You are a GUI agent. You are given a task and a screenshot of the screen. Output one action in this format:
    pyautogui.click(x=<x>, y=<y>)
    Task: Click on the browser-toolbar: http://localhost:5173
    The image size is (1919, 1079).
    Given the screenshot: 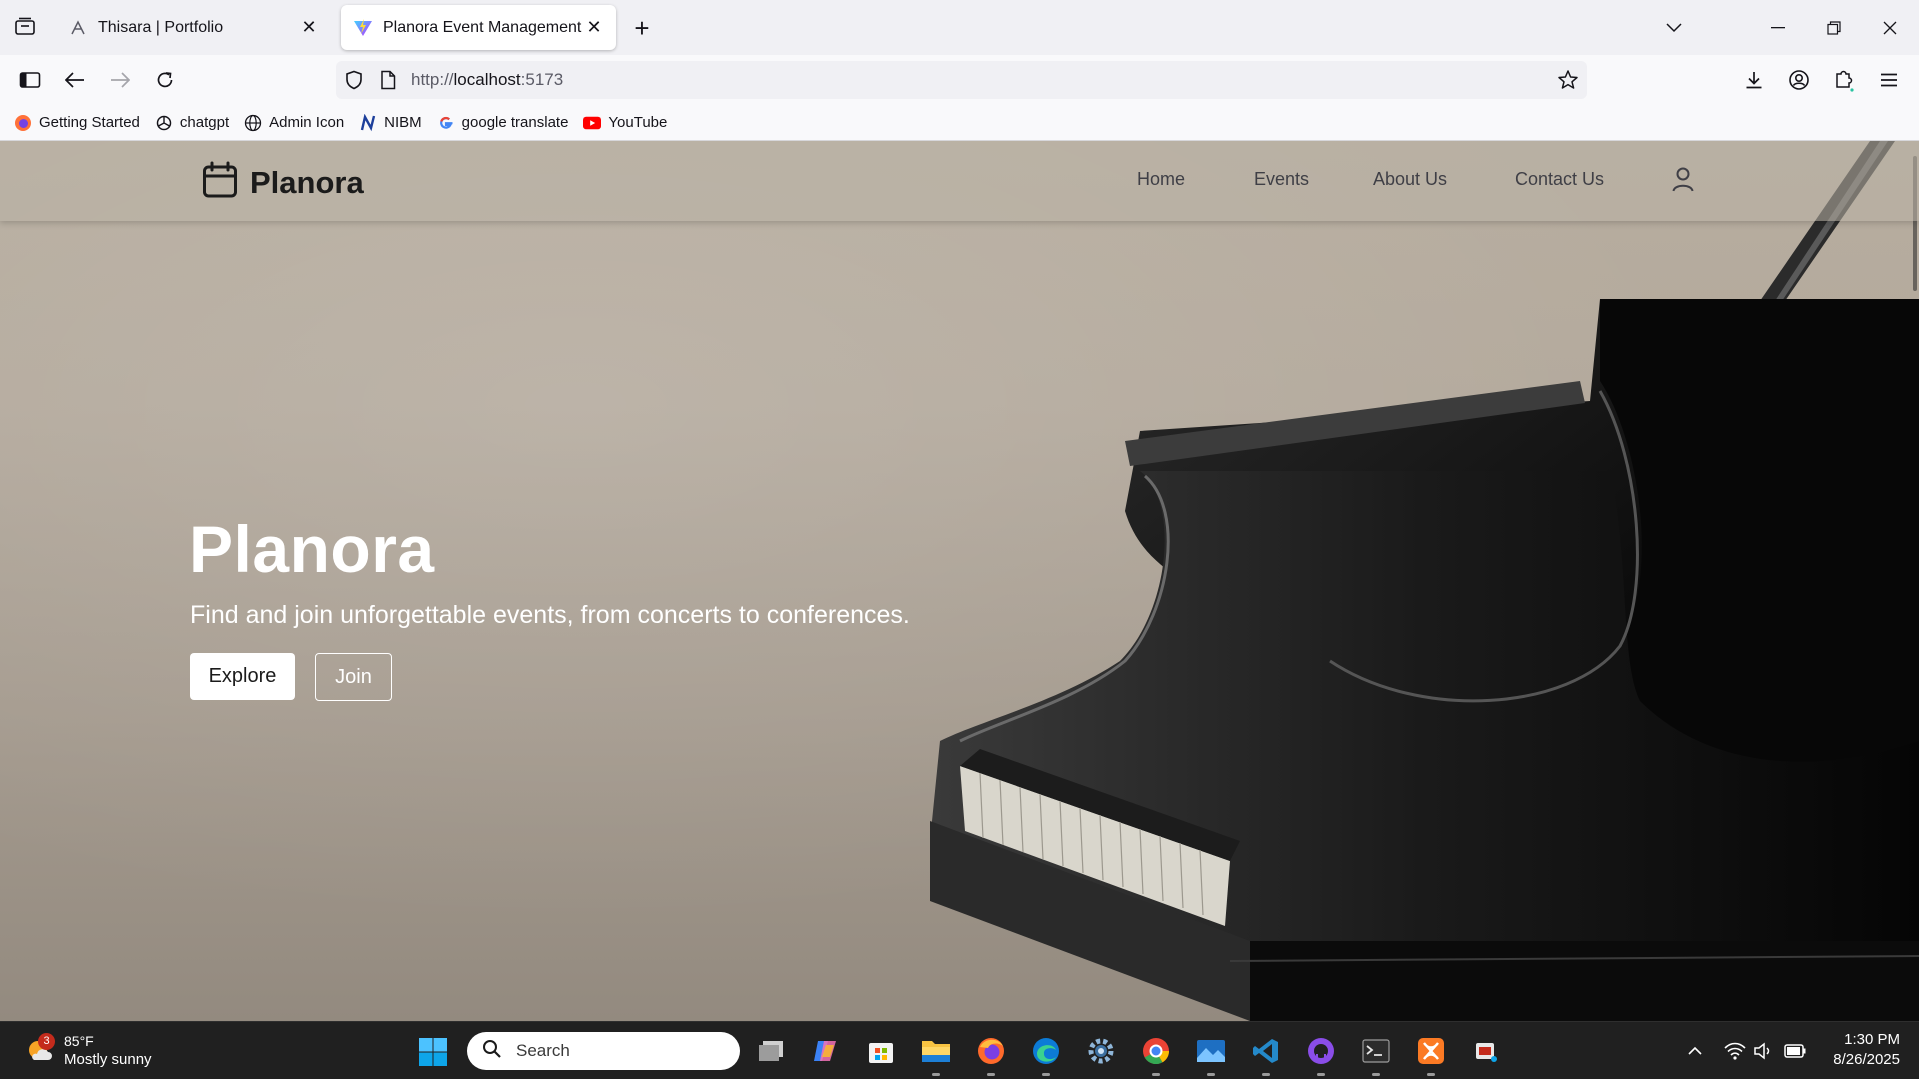 What is the action you would take?
    pyautogui.click(x=959, y=80)
    